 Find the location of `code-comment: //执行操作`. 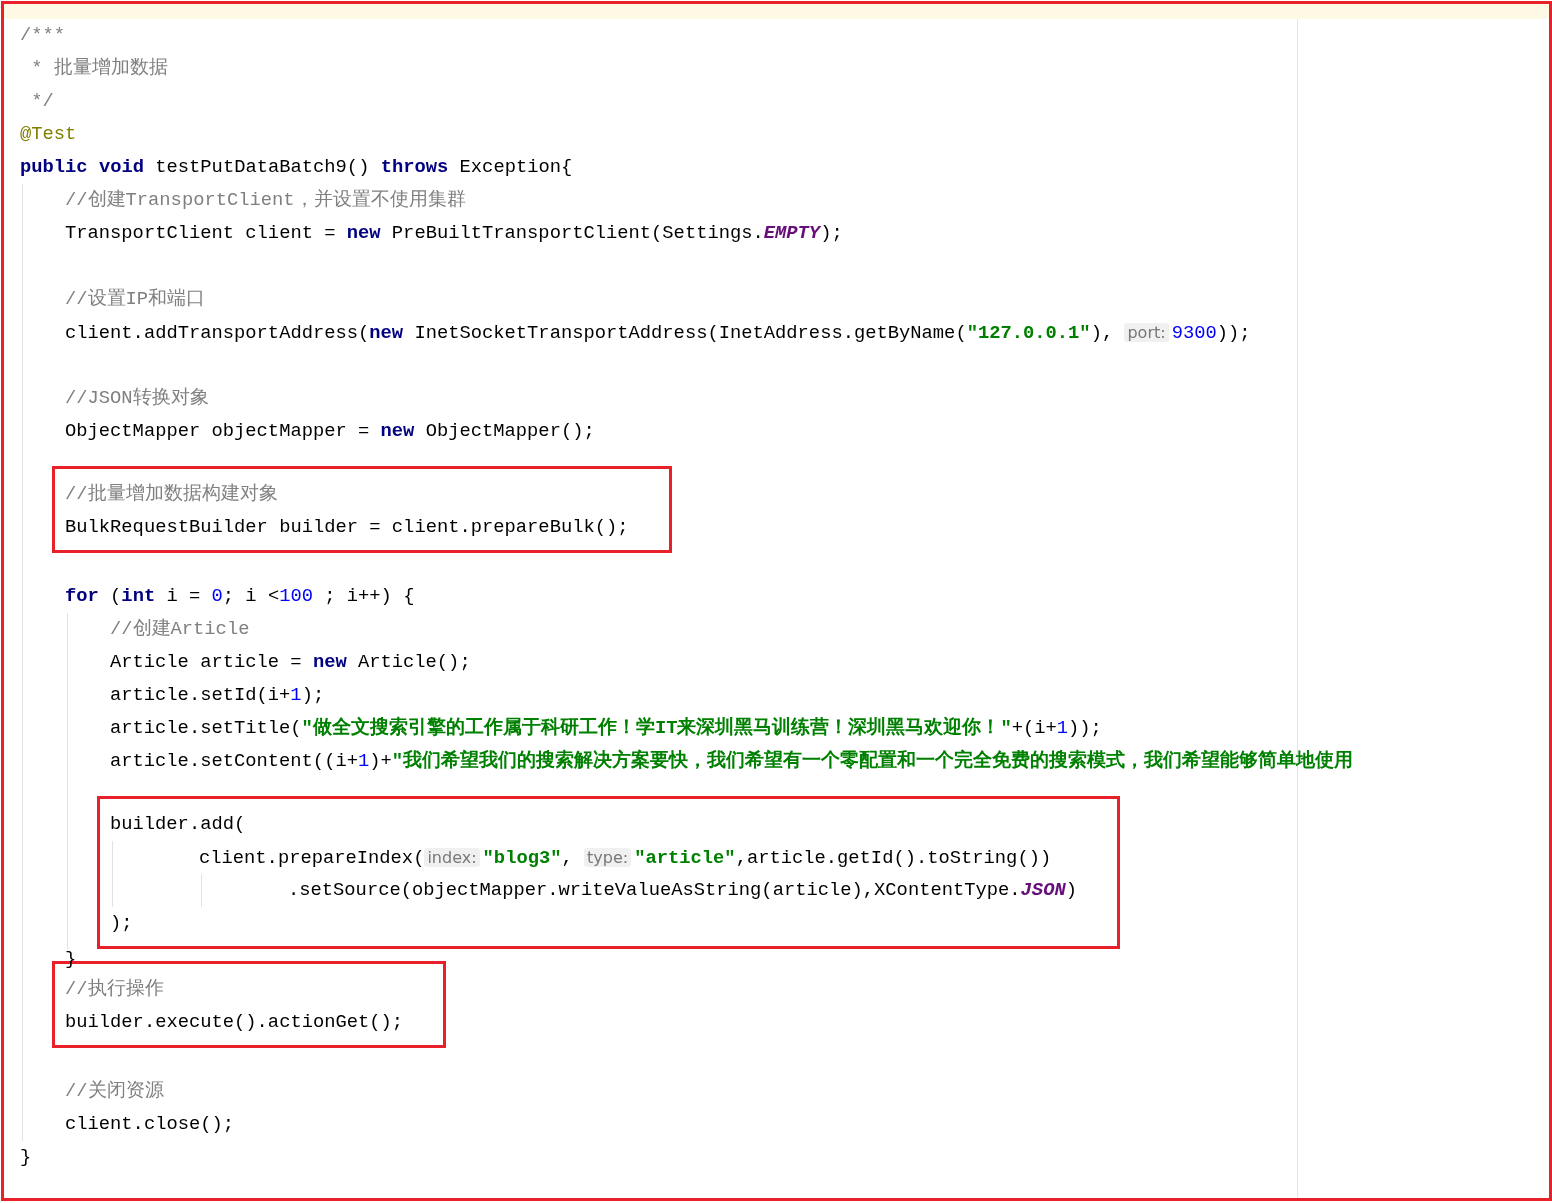

code-comment: //执行操作 is located at coordinates (114, 989).